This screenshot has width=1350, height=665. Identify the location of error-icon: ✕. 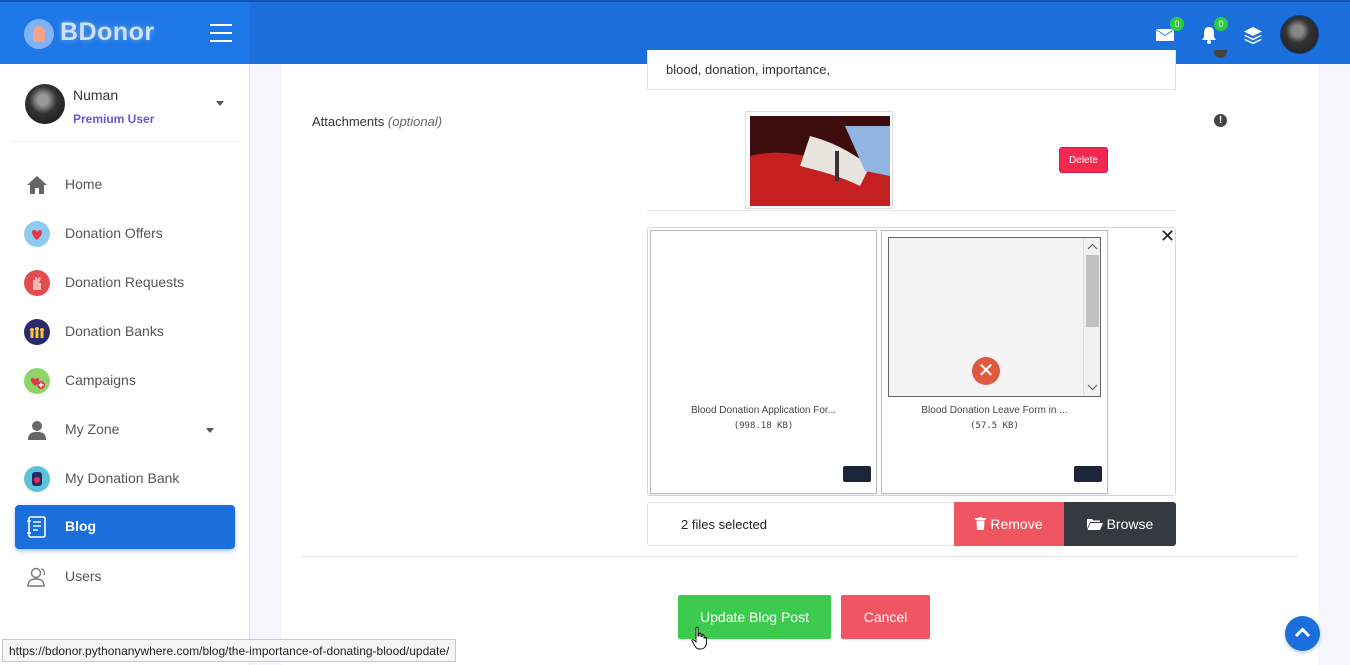
(986, 371).